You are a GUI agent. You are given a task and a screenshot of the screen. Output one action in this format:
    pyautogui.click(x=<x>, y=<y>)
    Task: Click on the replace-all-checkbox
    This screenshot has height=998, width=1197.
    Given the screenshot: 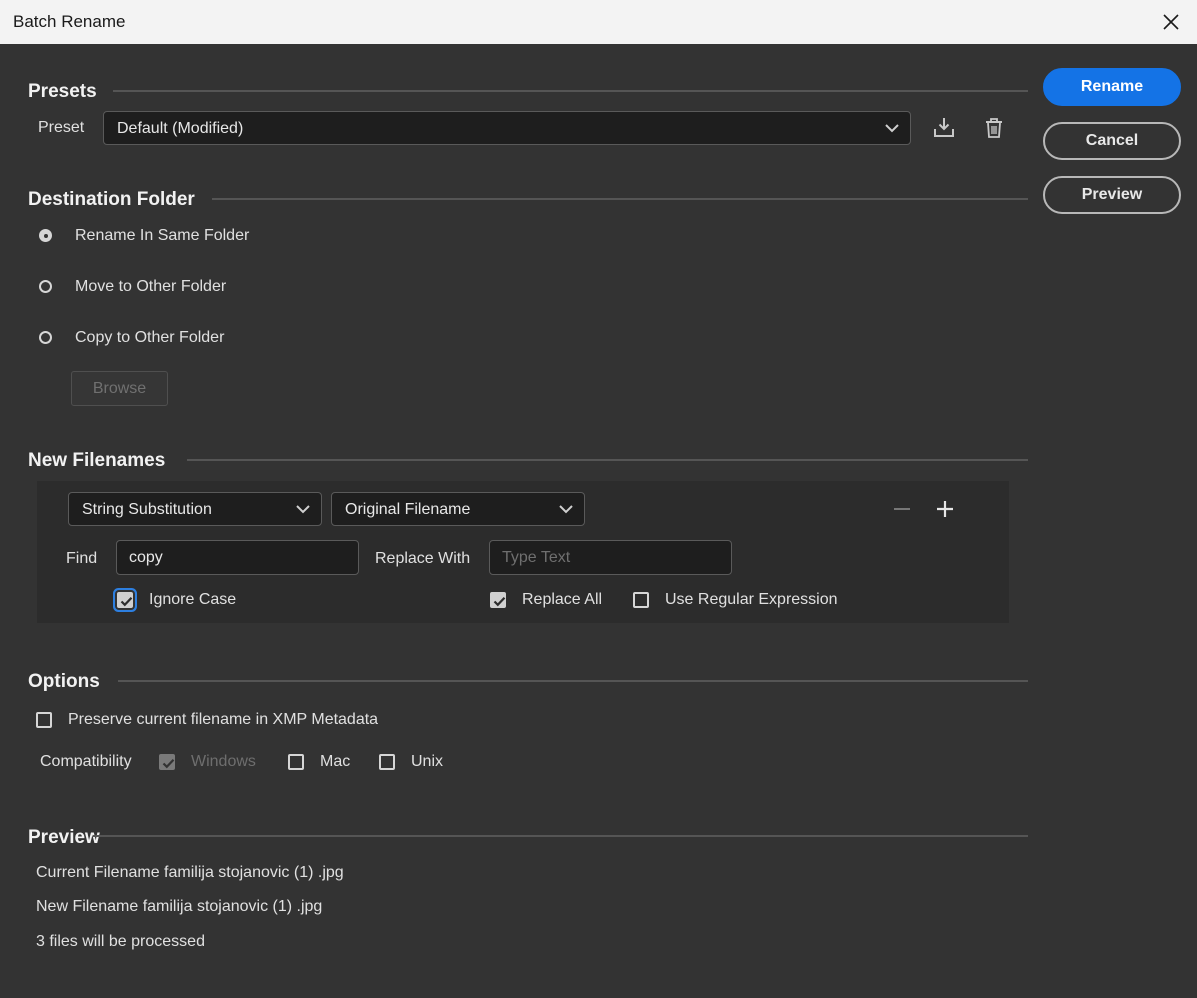 What is the action you would take?
    pyautogui.click(x=498, y=600)
    